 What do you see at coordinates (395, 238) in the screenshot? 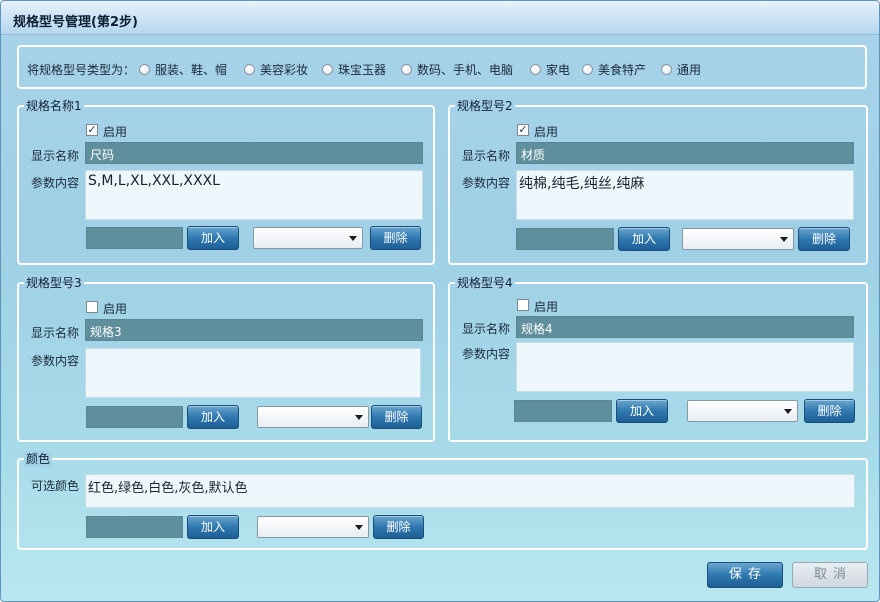
I see `spec1-delete-button: 删除` at bounding box center [395, 238].